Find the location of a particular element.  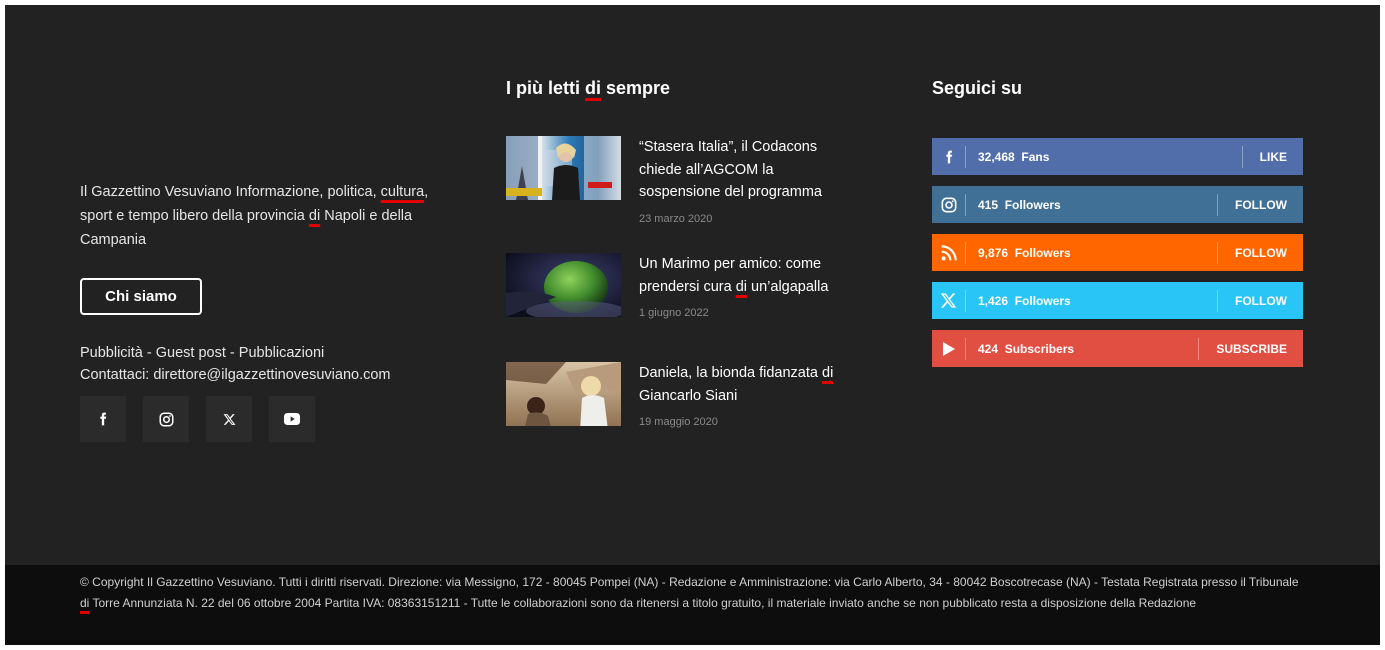

facebook-follow-button: 32,468 Fans LIKE is located at coordinates (1117, 156).